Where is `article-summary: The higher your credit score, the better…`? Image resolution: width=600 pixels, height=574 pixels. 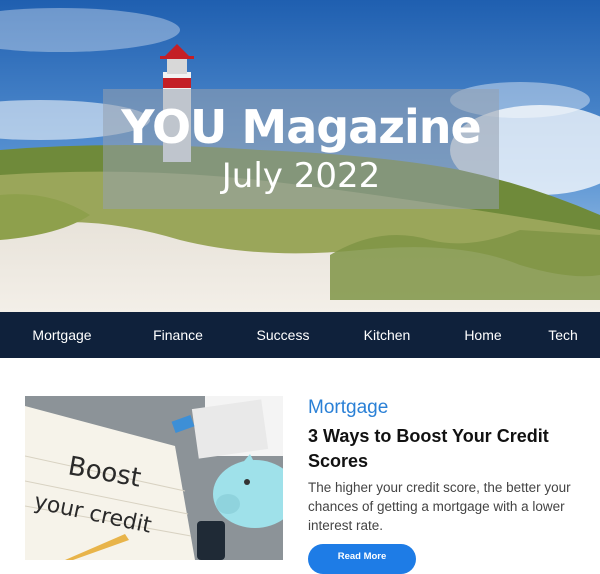
article-summary: The higher your credit score, the better… is located at coordinates (439, 506).